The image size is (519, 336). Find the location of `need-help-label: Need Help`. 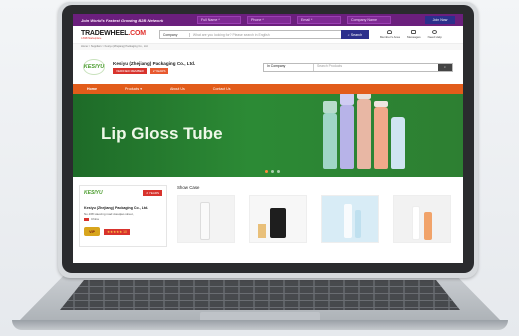

need-help-label: Need Help is located at coordinates (434, 37).